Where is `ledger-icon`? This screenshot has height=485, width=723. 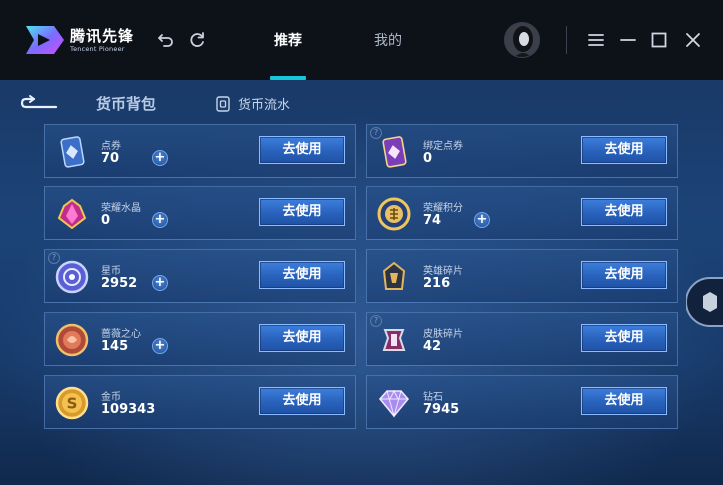
ledger-icon is located at coordinates (223, 103).